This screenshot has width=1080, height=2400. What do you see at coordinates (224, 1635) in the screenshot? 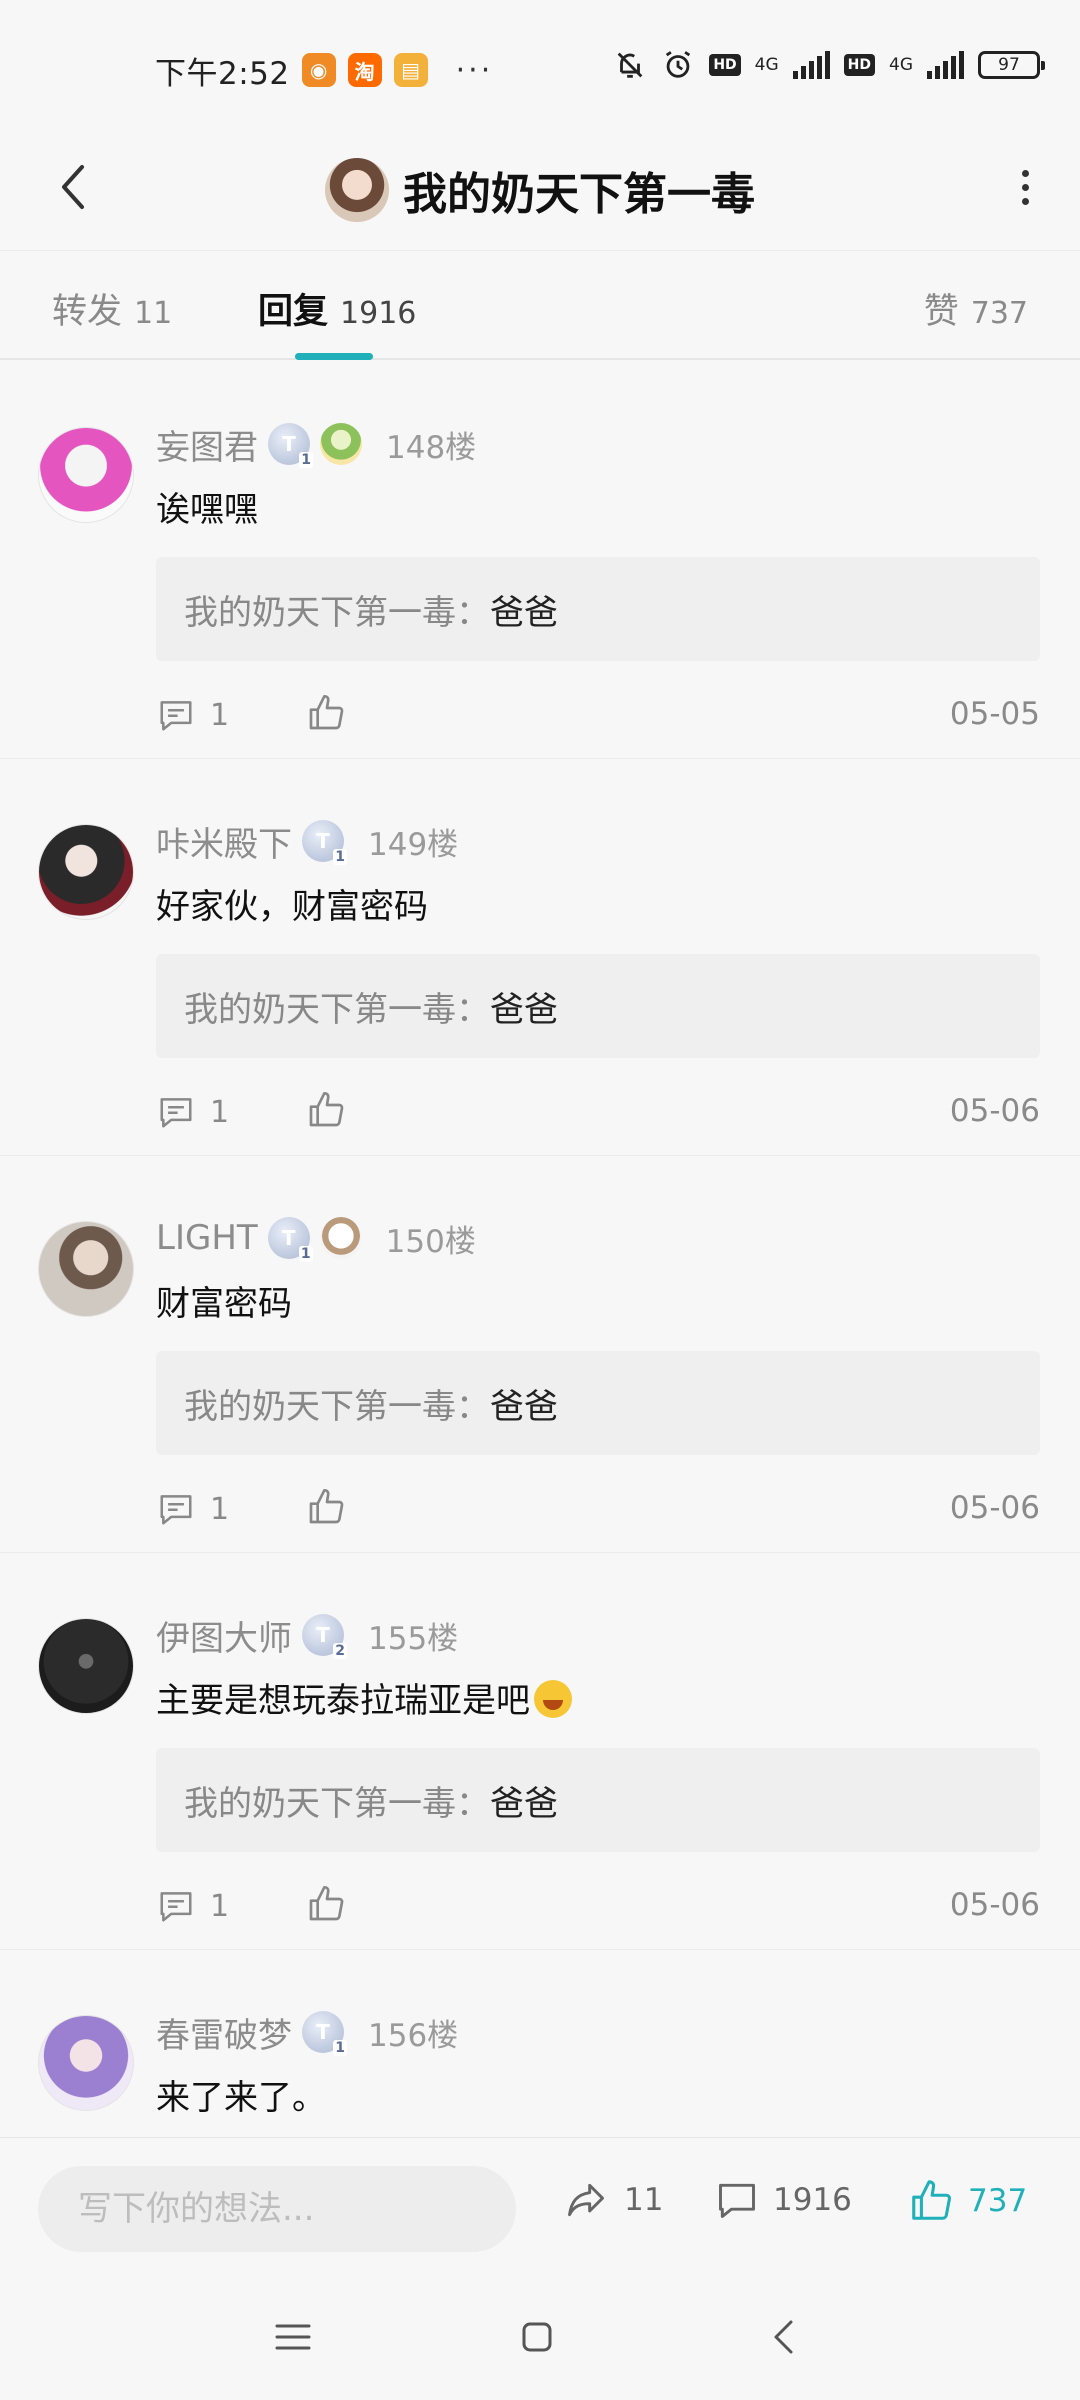
I see `username: 伊图大师` at bounding box center [224, 1635].